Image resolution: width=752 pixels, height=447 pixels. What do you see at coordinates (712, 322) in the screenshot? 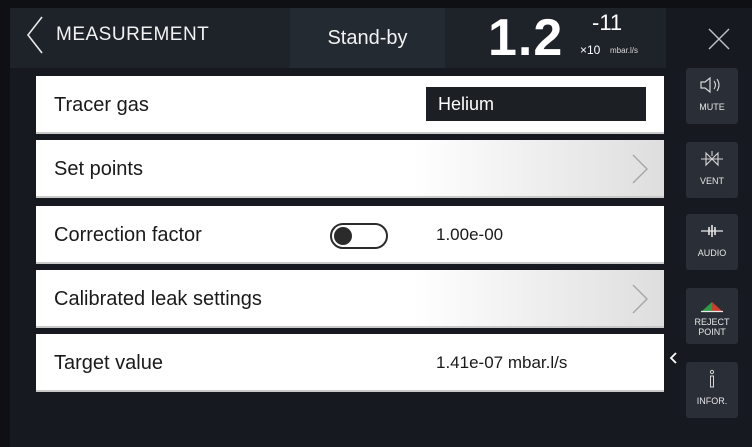
I see `reject-label-line1: REJECT` at bounding box center [712, 322].